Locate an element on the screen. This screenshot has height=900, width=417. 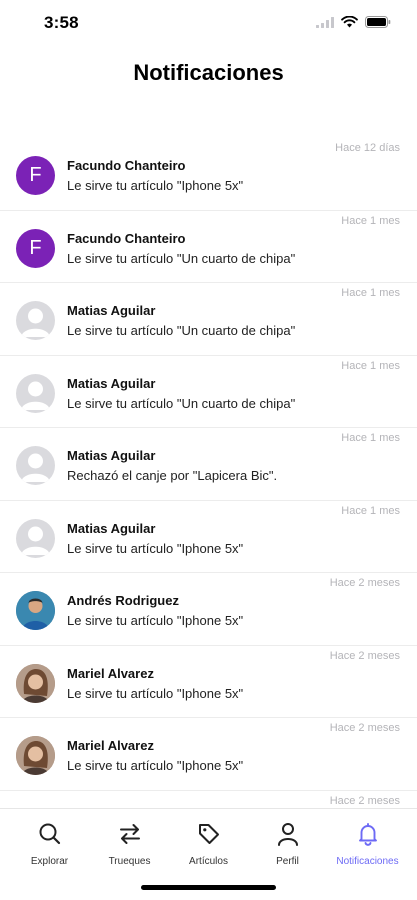
tab-notificaciones: Notificaciones is located at coordinates (367, 844).